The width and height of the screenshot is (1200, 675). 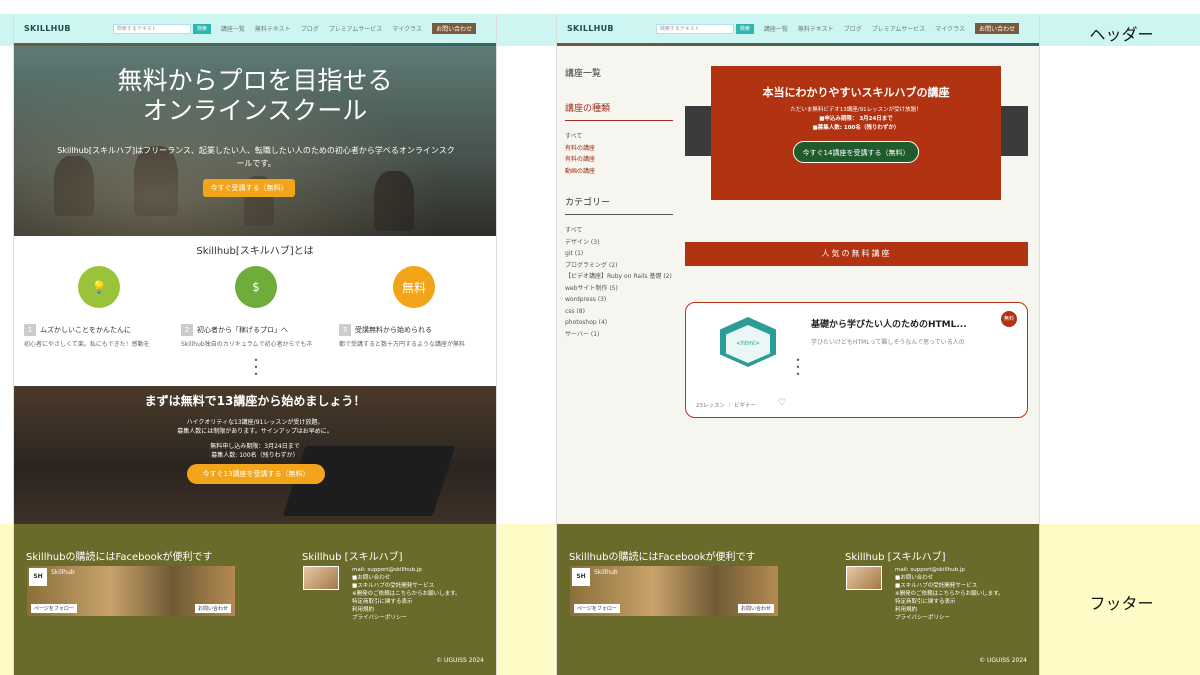 I want to click on free-badge: 無料, so click(x=1009, y=319).